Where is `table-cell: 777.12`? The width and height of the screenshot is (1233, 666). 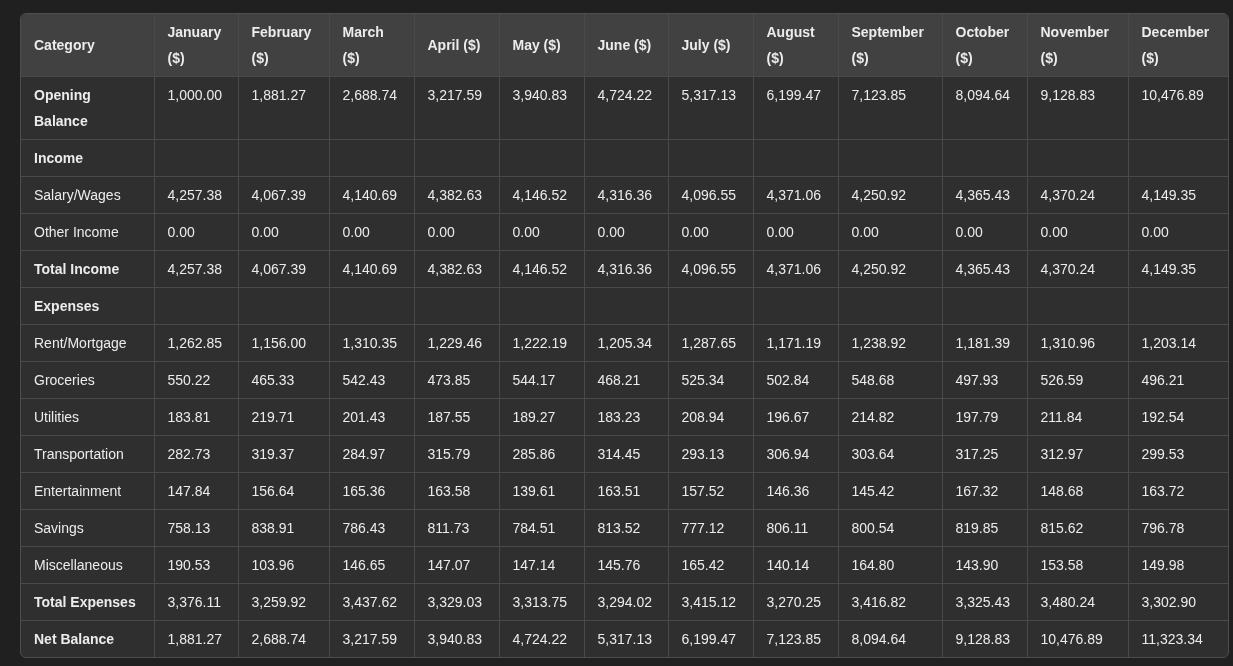
table-cell: 777.12 is located at coordinates (710, 528).